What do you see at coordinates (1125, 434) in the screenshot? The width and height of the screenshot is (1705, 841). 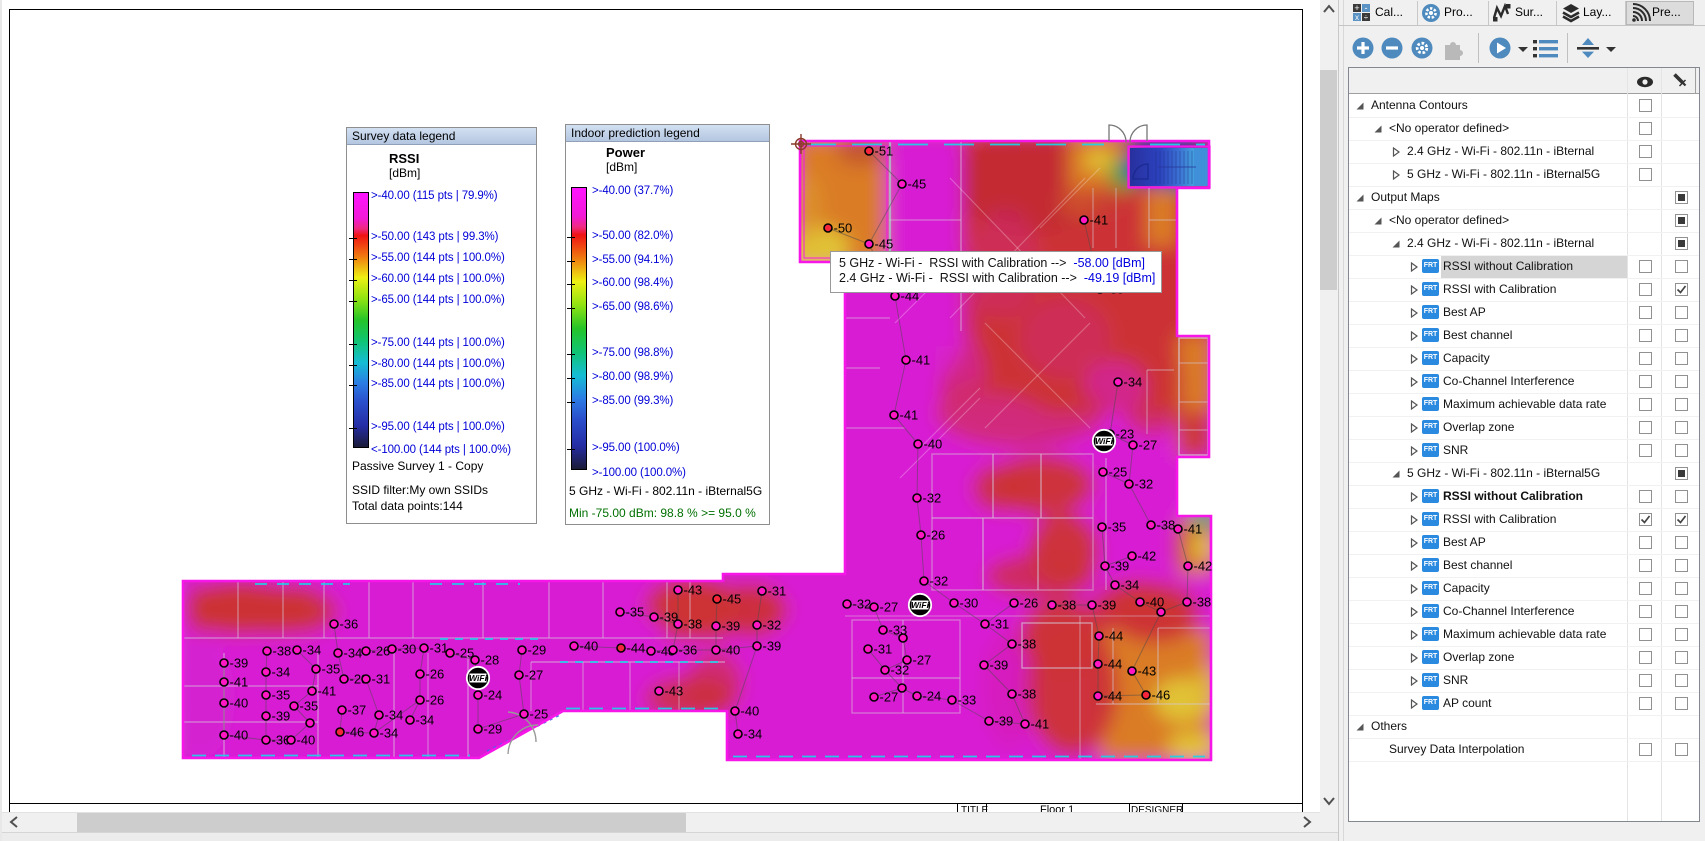 I see `svg-text: -23` at bounding box center [1125, 434].